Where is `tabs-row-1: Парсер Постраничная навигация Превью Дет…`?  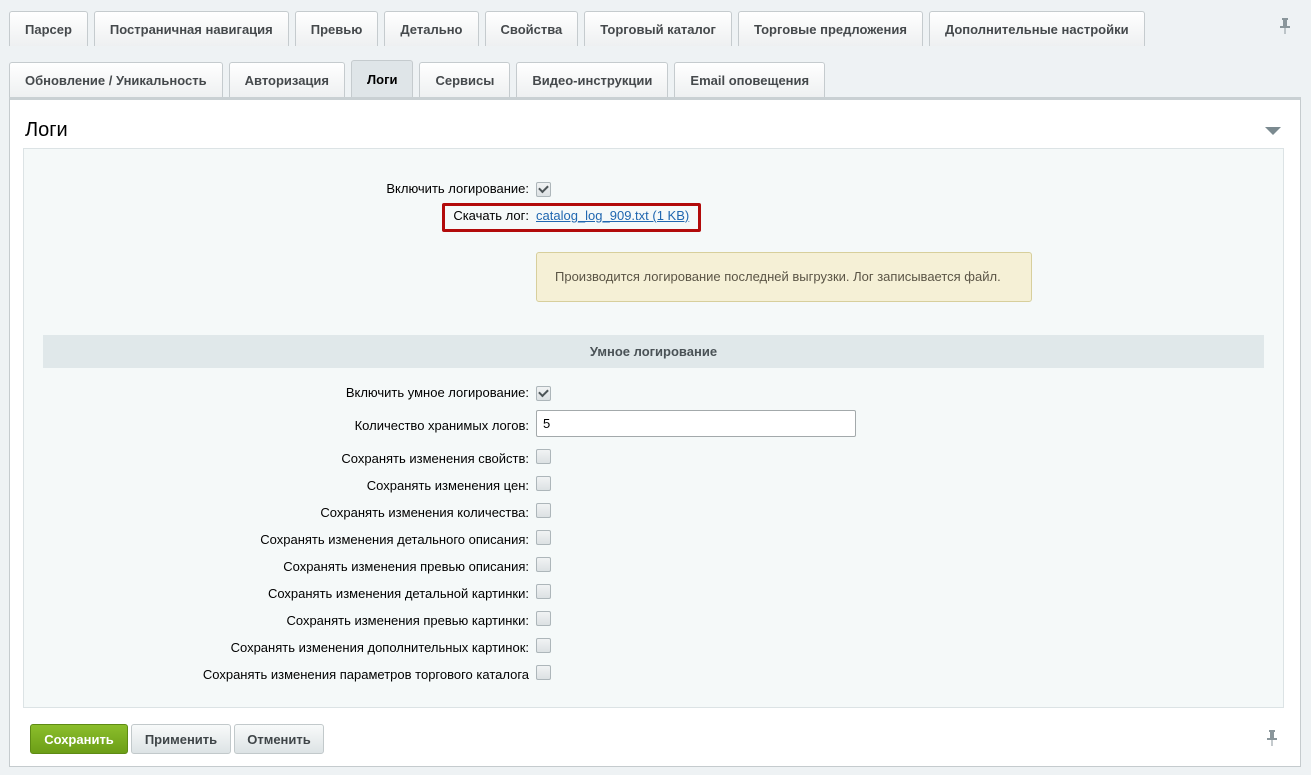
tabs-row-1: Парсер Постраничная навигация Превью Дет… is located at coordinates (580, 28).